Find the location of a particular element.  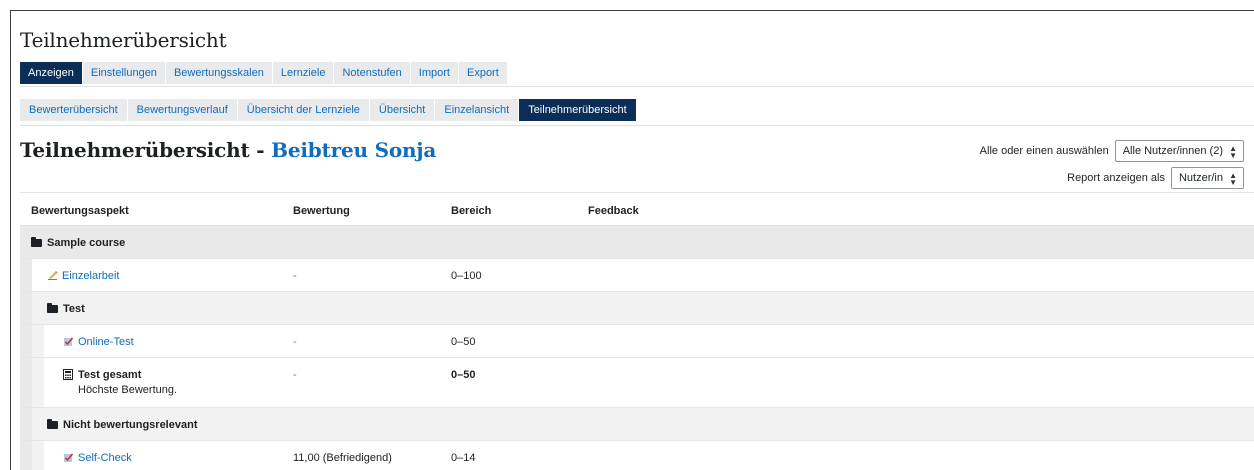

view-as-value: Nutzer/in is located at coordinates (1200, 178).